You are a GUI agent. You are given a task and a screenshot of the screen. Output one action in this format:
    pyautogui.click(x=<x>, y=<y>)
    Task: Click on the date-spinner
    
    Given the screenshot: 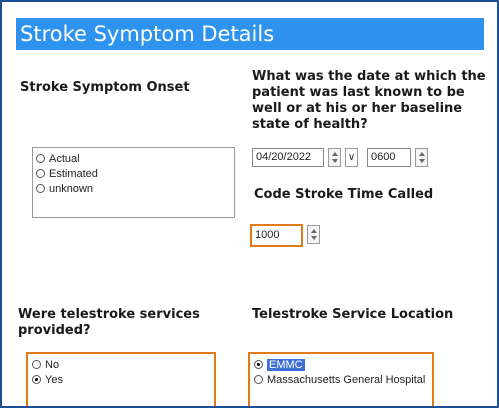 What is the action you would take?
    pyautogui.click(x=334, y=157)
    